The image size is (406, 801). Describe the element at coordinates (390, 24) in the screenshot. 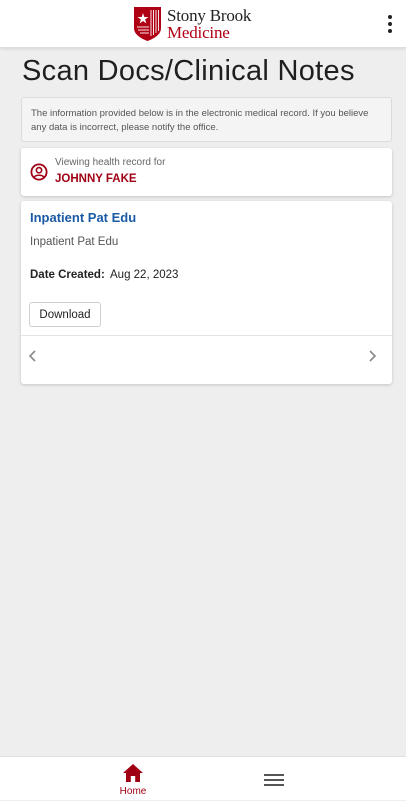

I see `more-vertical-icon` at that location.